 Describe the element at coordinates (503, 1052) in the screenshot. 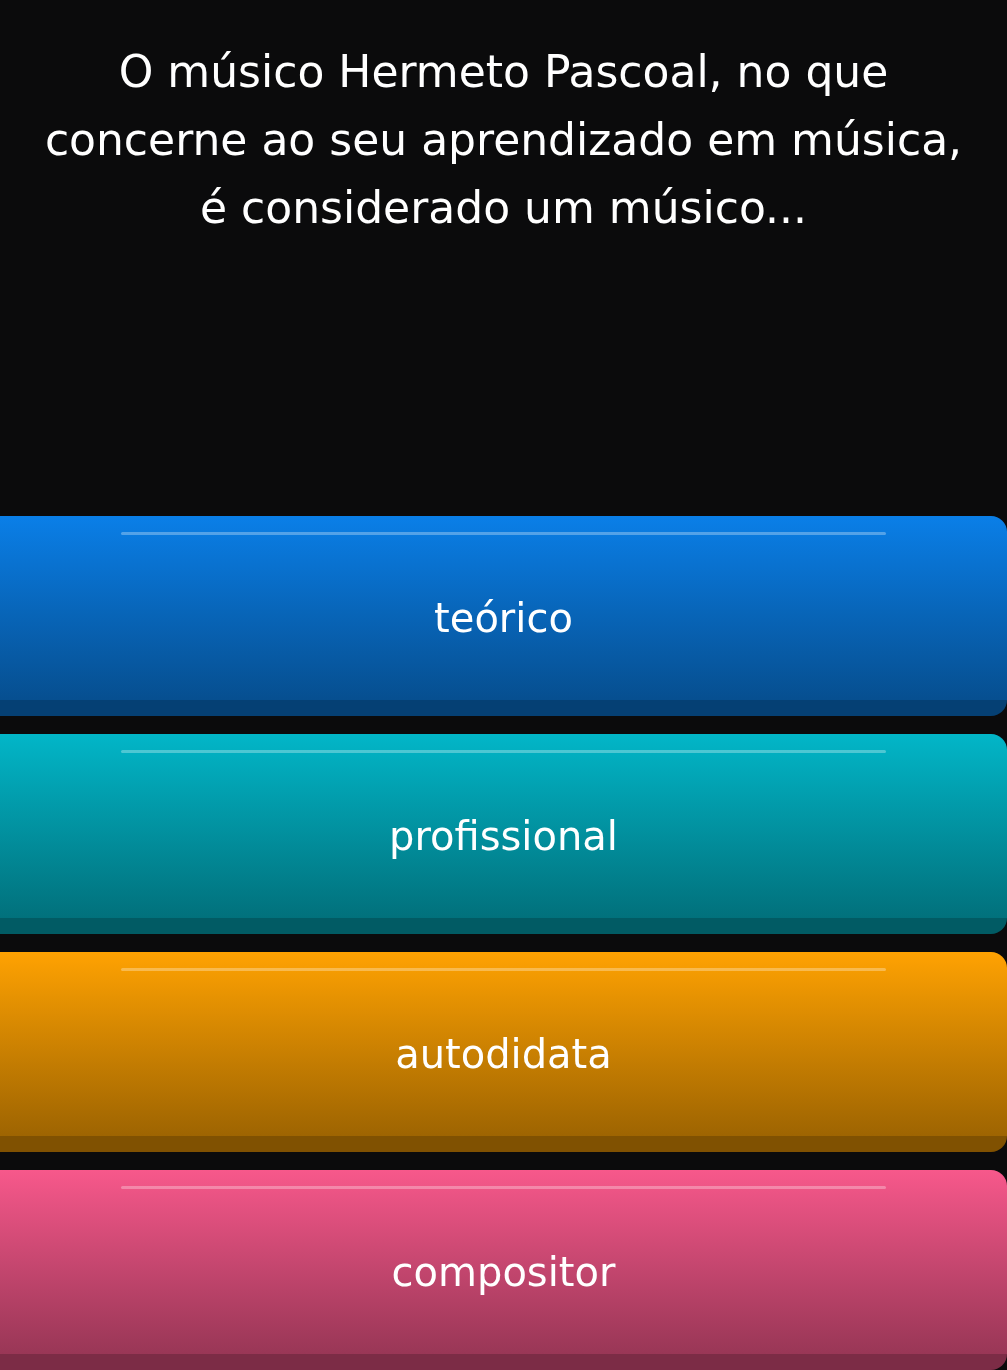

I see `answer-button: autodidata` at that location.